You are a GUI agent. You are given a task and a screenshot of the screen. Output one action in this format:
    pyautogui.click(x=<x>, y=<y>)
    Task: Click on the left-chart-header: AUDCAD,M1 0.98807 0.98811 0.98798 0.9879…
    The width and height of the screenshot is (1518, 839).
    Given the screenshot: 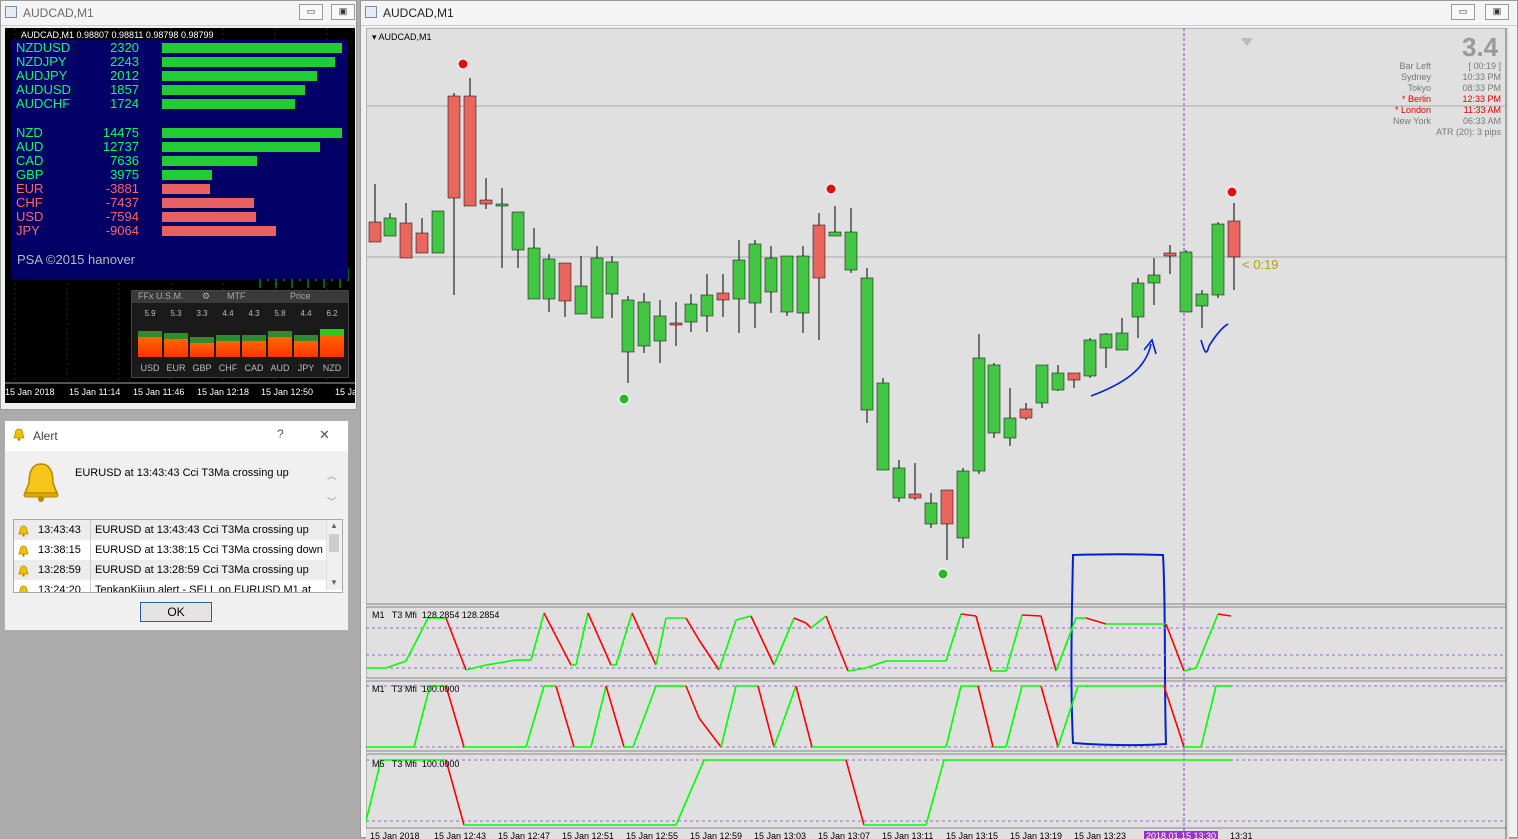 What is the action you would take?
    pyautogui.click(x=117, y=35)
    